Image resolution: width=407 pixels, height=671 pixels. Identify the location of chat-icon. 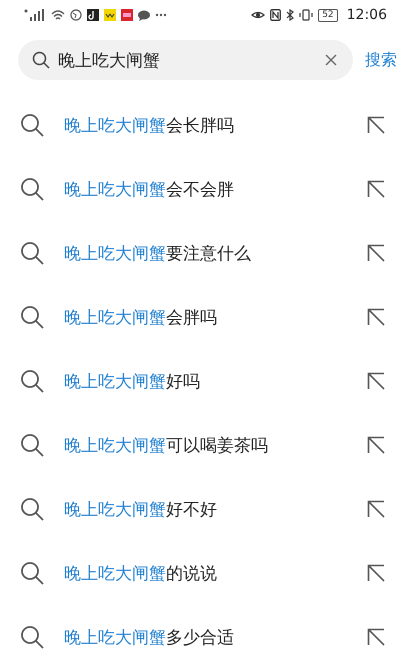
(144, 15).